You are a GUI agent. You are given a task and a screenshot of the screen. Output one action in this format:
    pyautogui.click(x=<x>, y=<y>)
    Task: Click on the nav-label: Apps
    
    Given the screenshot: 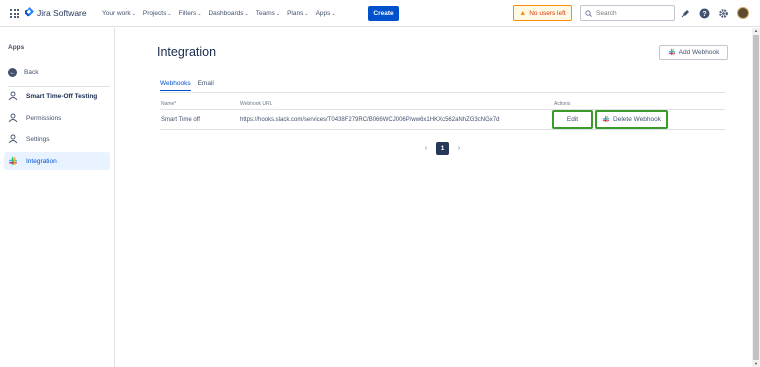 What is the action you would take?
    pyautogui.click(x=323, y=13)
    